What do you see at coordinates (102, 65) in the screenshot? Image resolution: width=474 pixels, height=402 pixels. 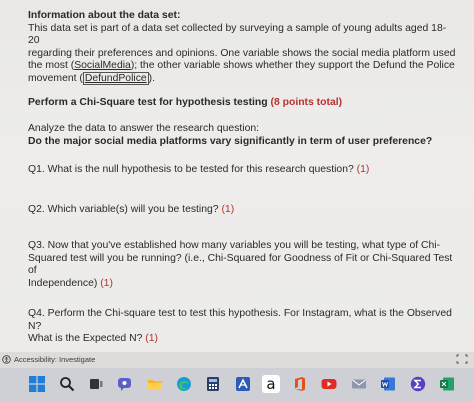 I see `social-media-link: SocialMedia` at bounding box center [102, 65].